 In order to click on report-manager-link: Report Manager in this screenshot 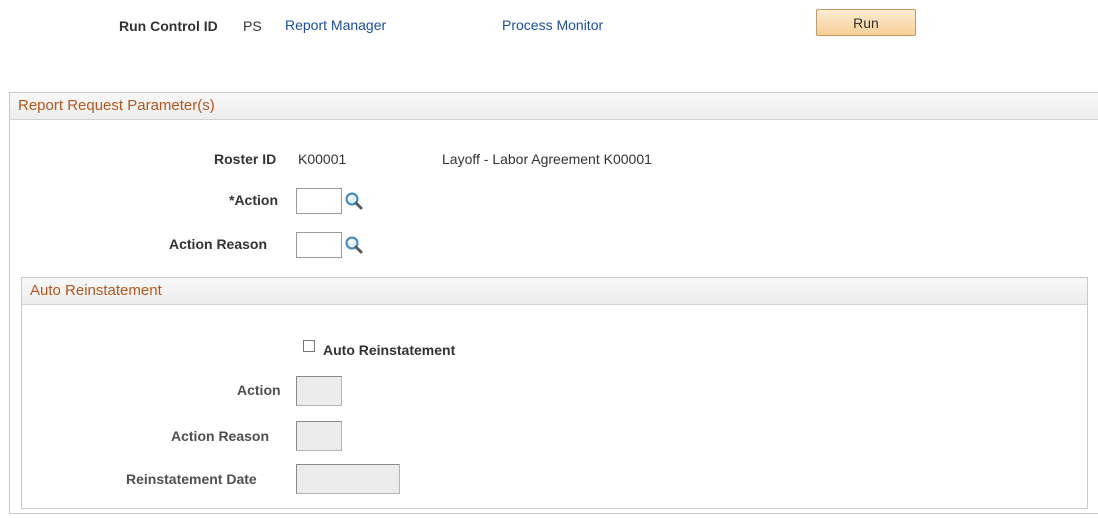, I will do `click(335, 25)`.